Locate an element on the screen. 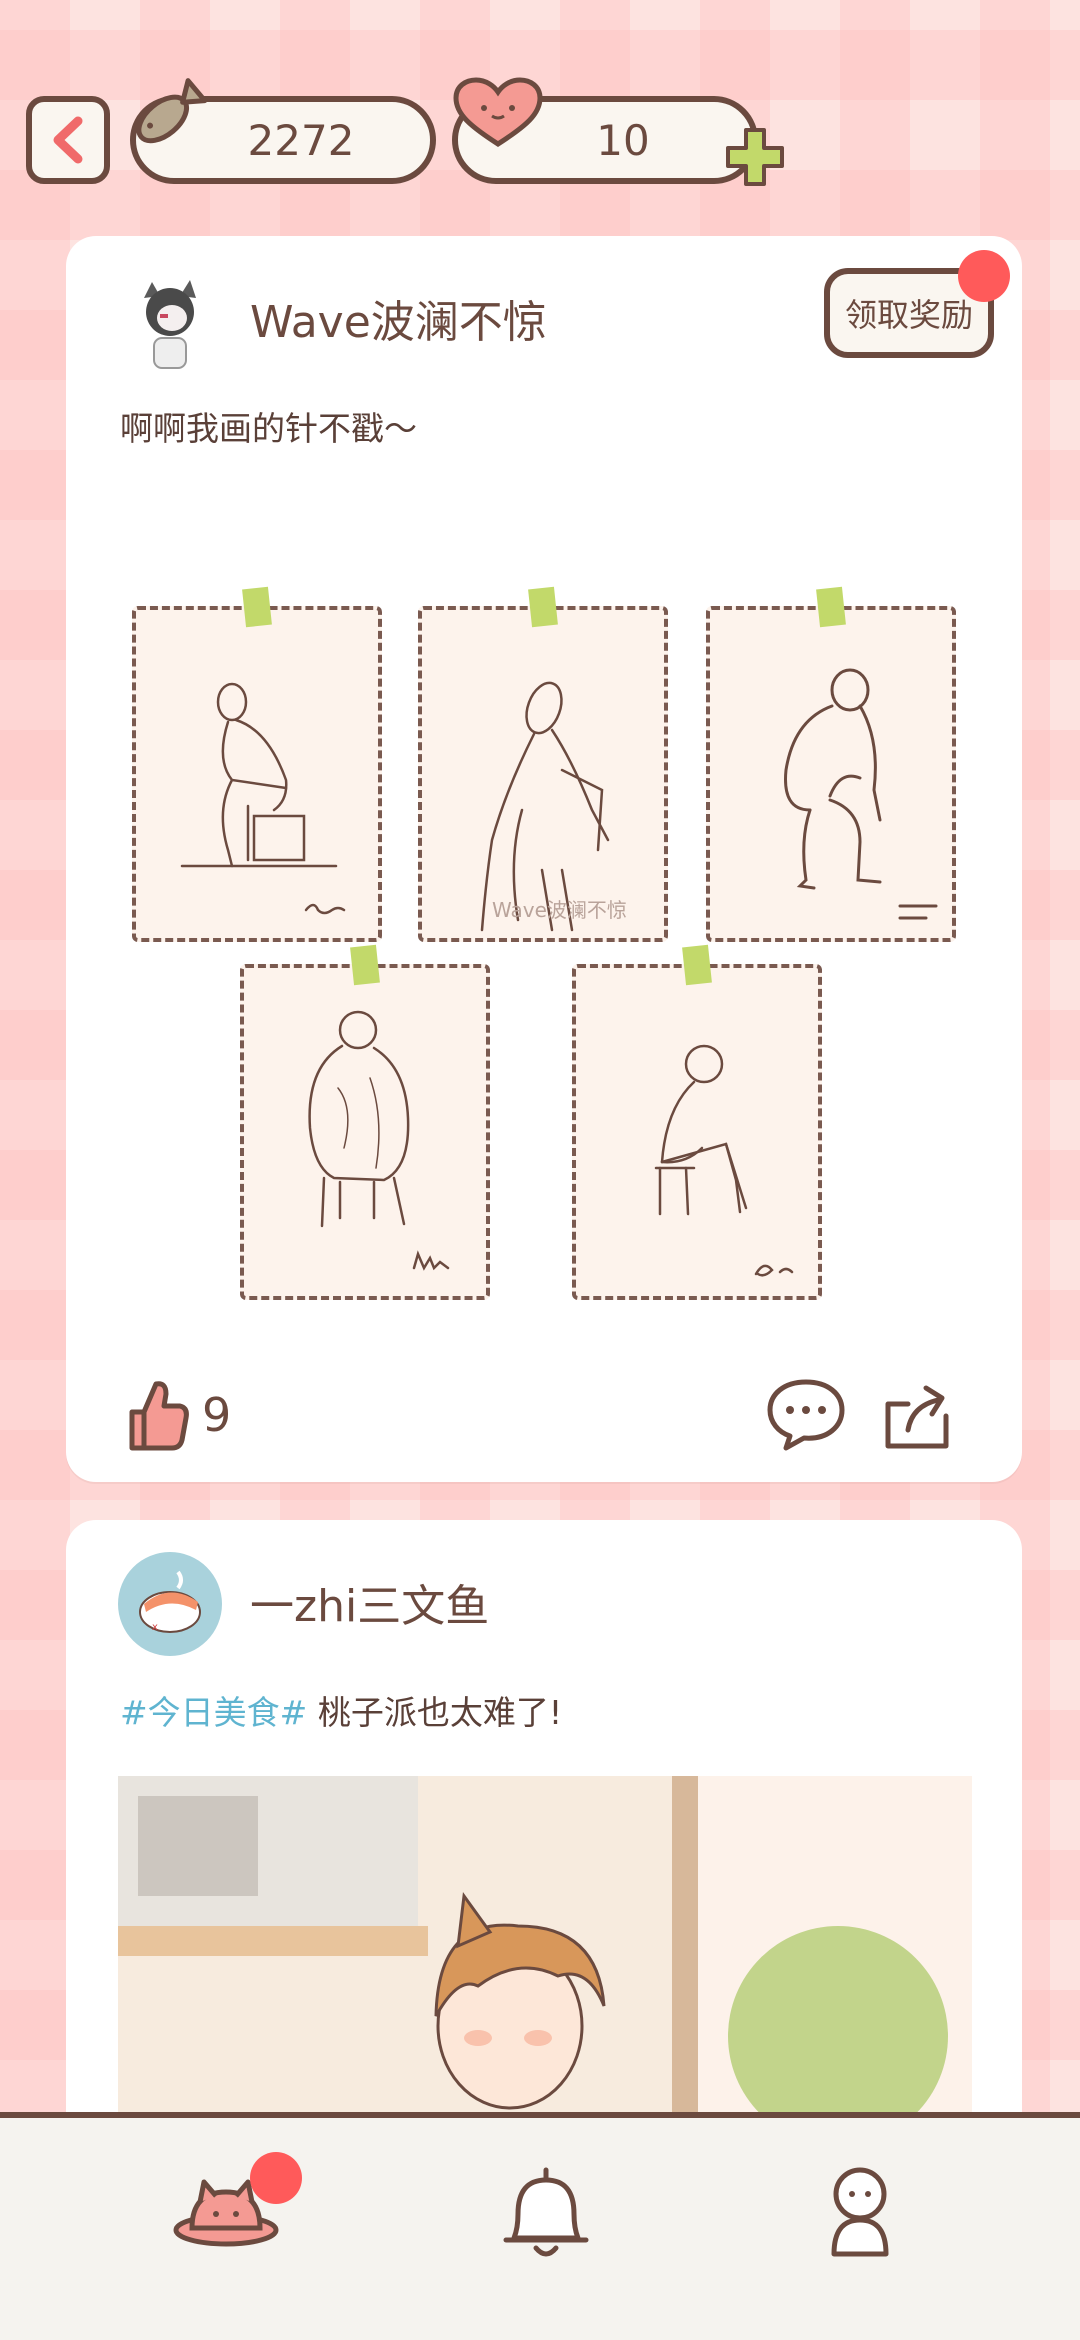  username: Wave波澜不惊 is located at coordinates (398, 318).